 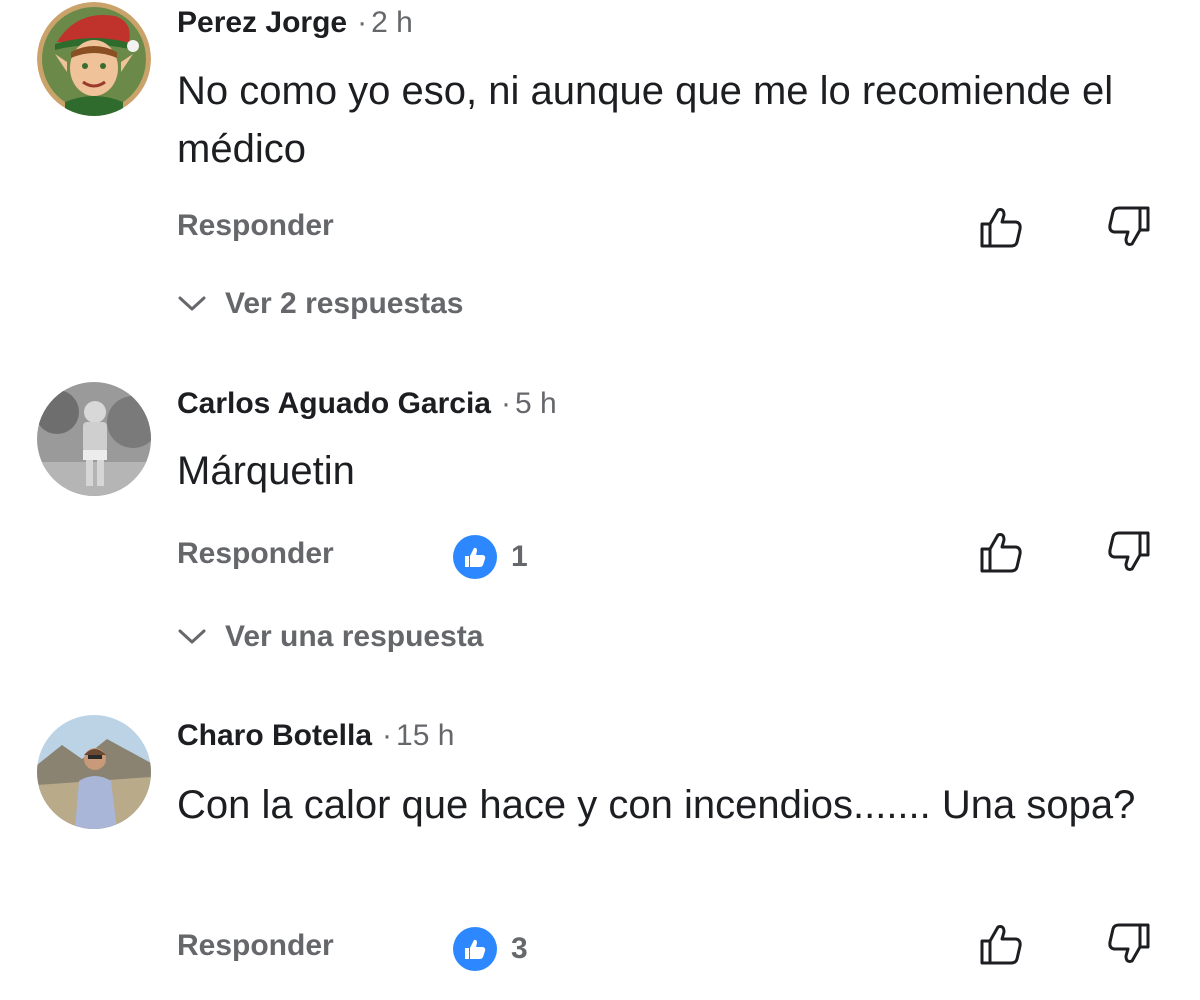 I want to click on author-name: Charo Botella, so click(x=274, y=735).